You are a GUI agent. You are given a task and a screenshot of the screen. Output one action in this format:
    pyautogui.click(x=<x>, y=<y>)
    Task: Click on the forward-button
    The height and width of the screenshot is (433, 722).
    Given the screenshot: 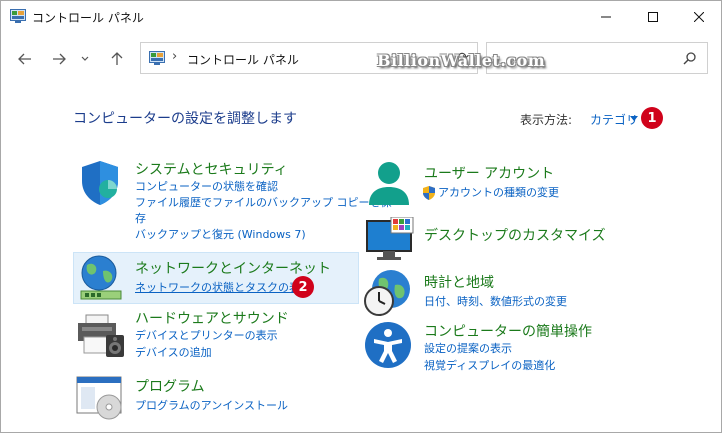 What is the action you would take?
    pyautogui.click(x=59, y=59)
    